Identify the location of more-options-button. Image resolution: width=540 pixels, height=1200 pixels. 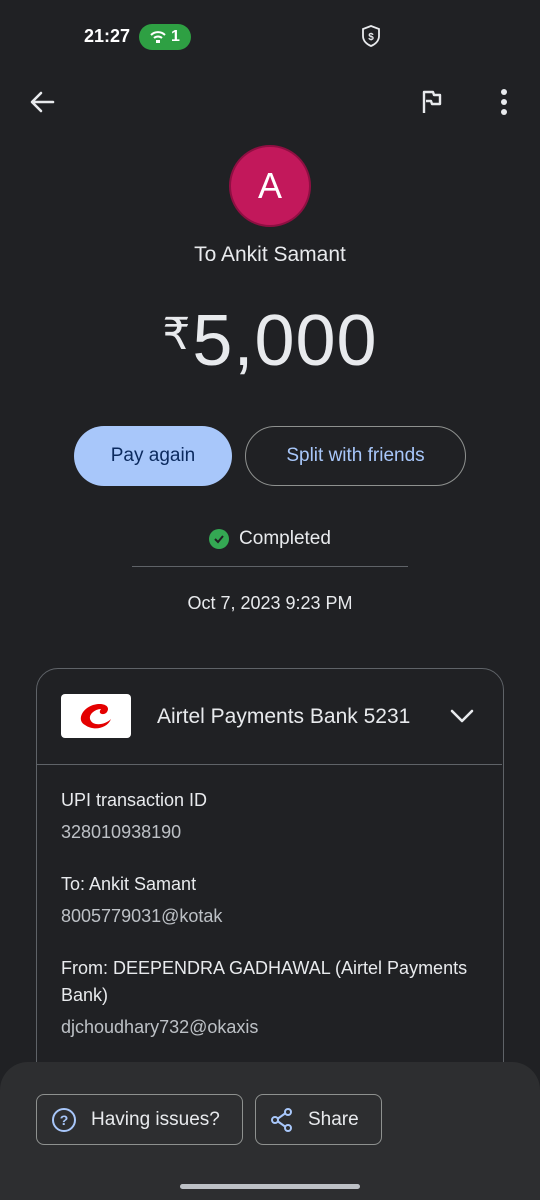
(504, 102).